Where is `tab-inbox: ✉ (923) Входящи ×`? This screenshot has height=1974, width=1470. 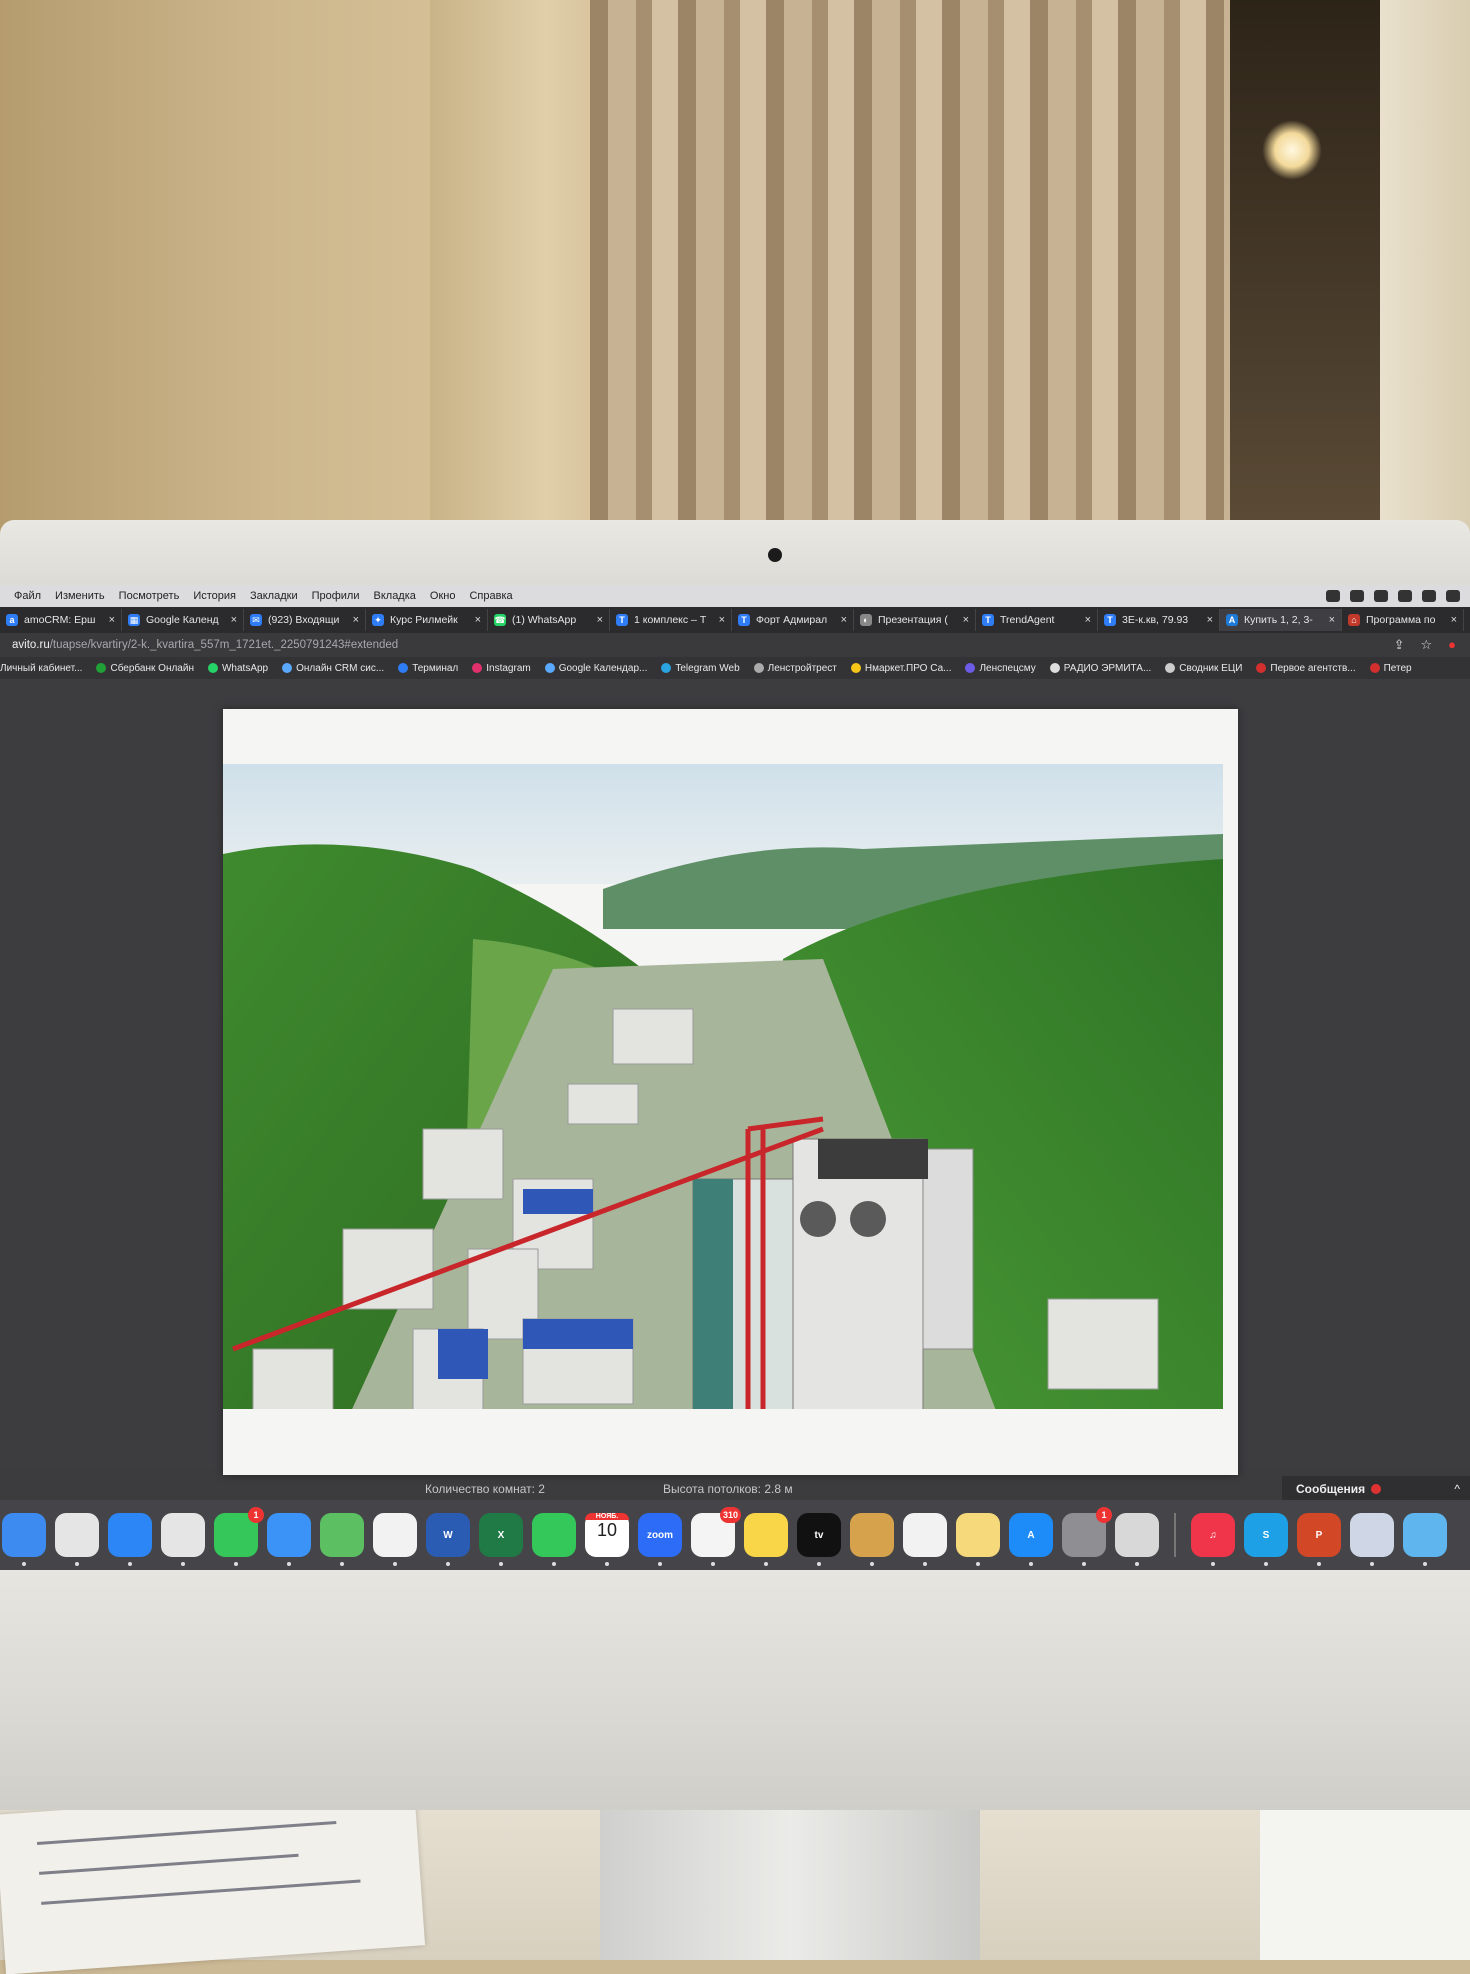 tab-inbox: ✉ (923) Входящи × is located at coordinates (305, 620).